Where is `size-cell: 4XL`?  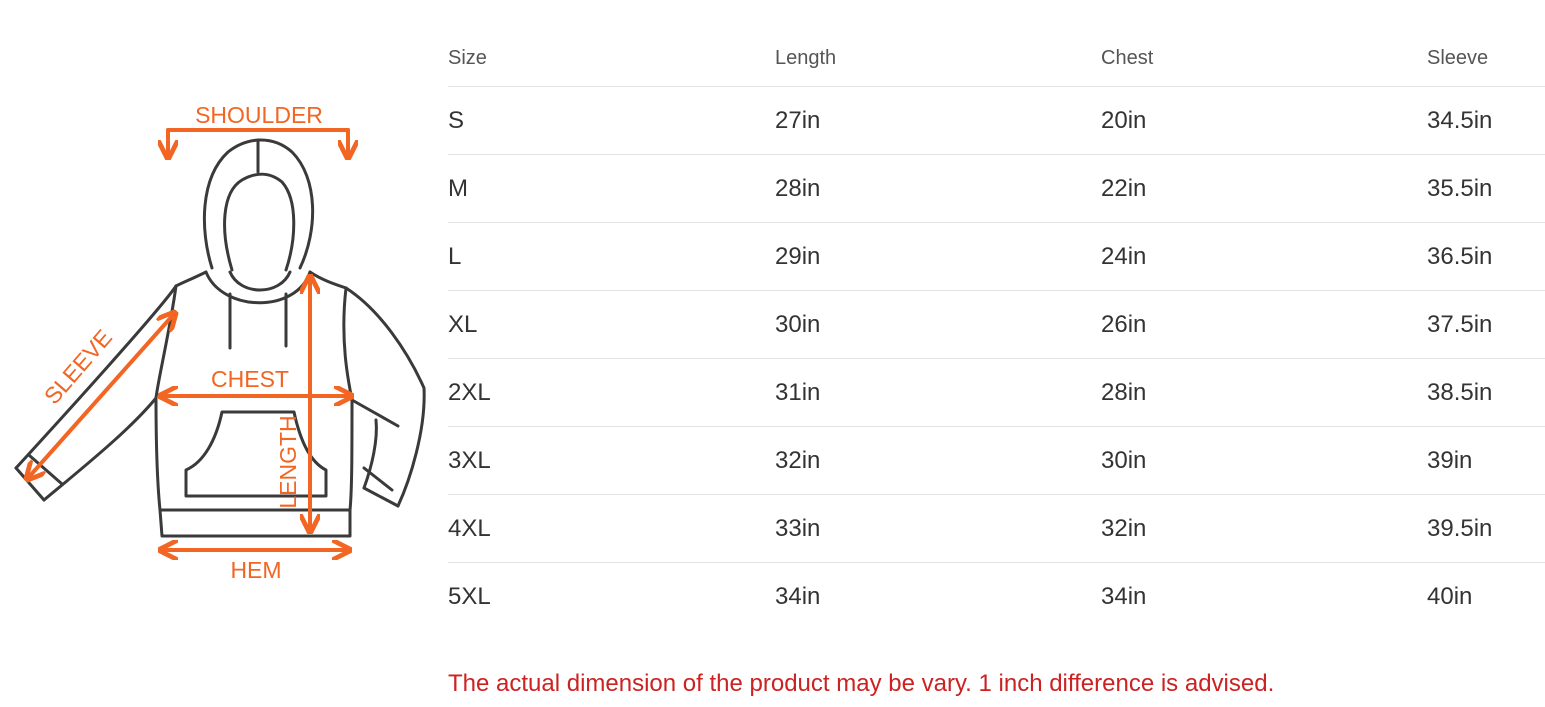 size-cell: 4XL is located at coordinates (611, 528).